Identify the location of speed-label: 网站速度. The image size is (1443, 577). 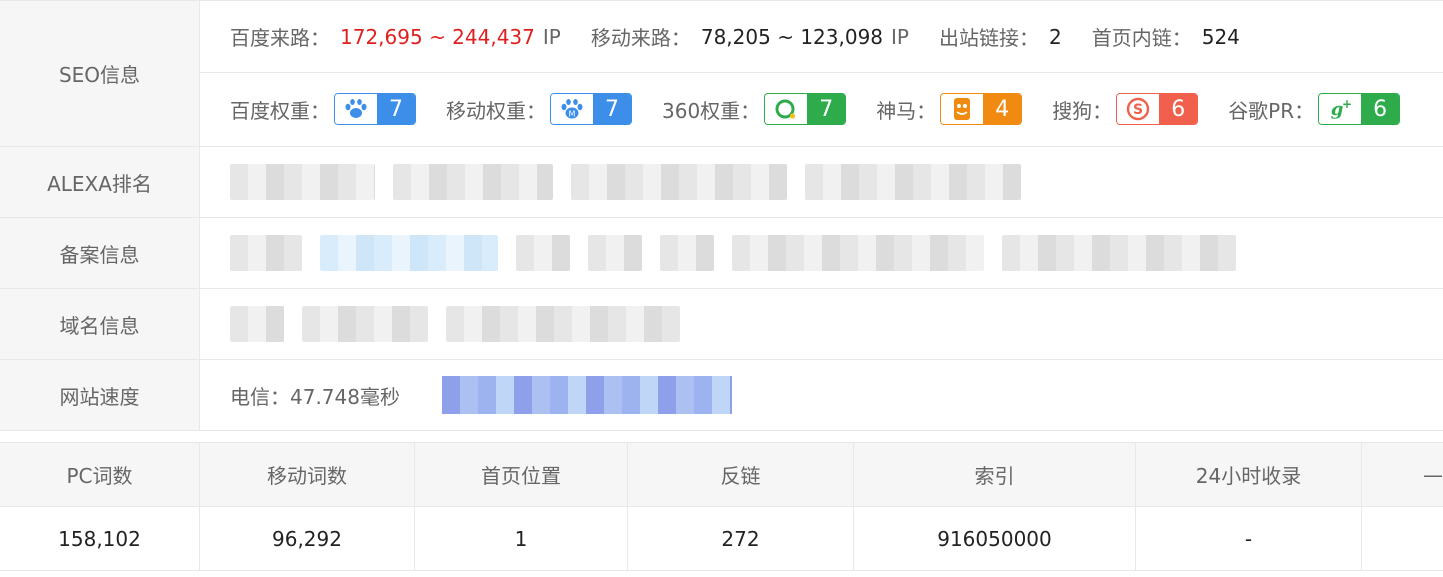
(100, 395).